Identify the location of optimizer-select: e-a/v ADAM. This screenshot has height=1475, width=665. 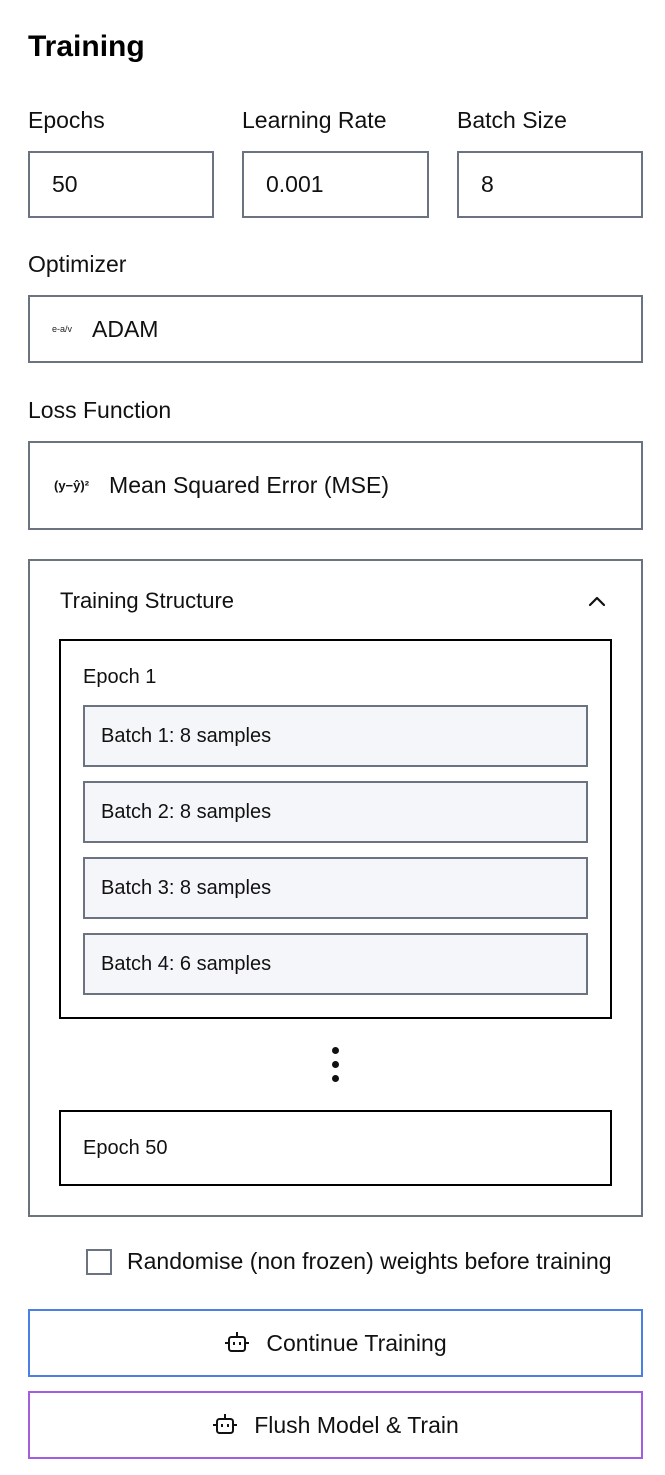
(335, 329).